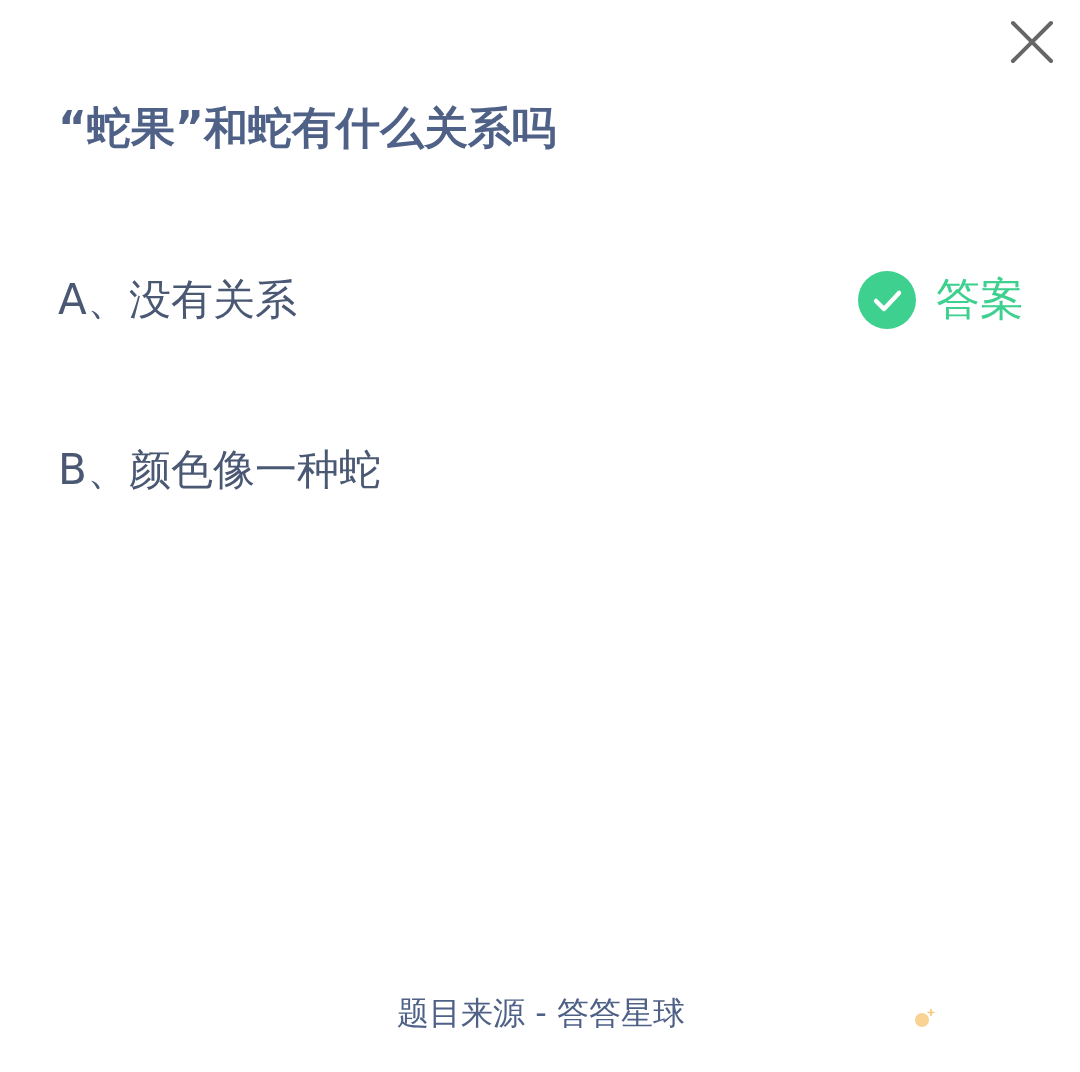 This screenshot has height=1072, width=1080. Describe the element at coordinates (541, 1013) in the screenshot. I see `source-text: 题目来源 - 答答星球` at that location.